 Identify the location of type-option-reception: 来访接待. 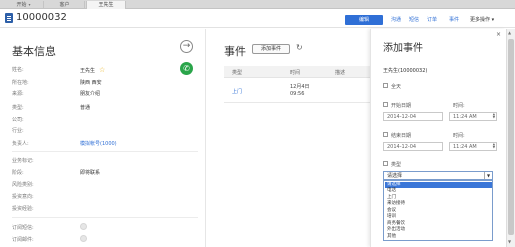
(438, 204).